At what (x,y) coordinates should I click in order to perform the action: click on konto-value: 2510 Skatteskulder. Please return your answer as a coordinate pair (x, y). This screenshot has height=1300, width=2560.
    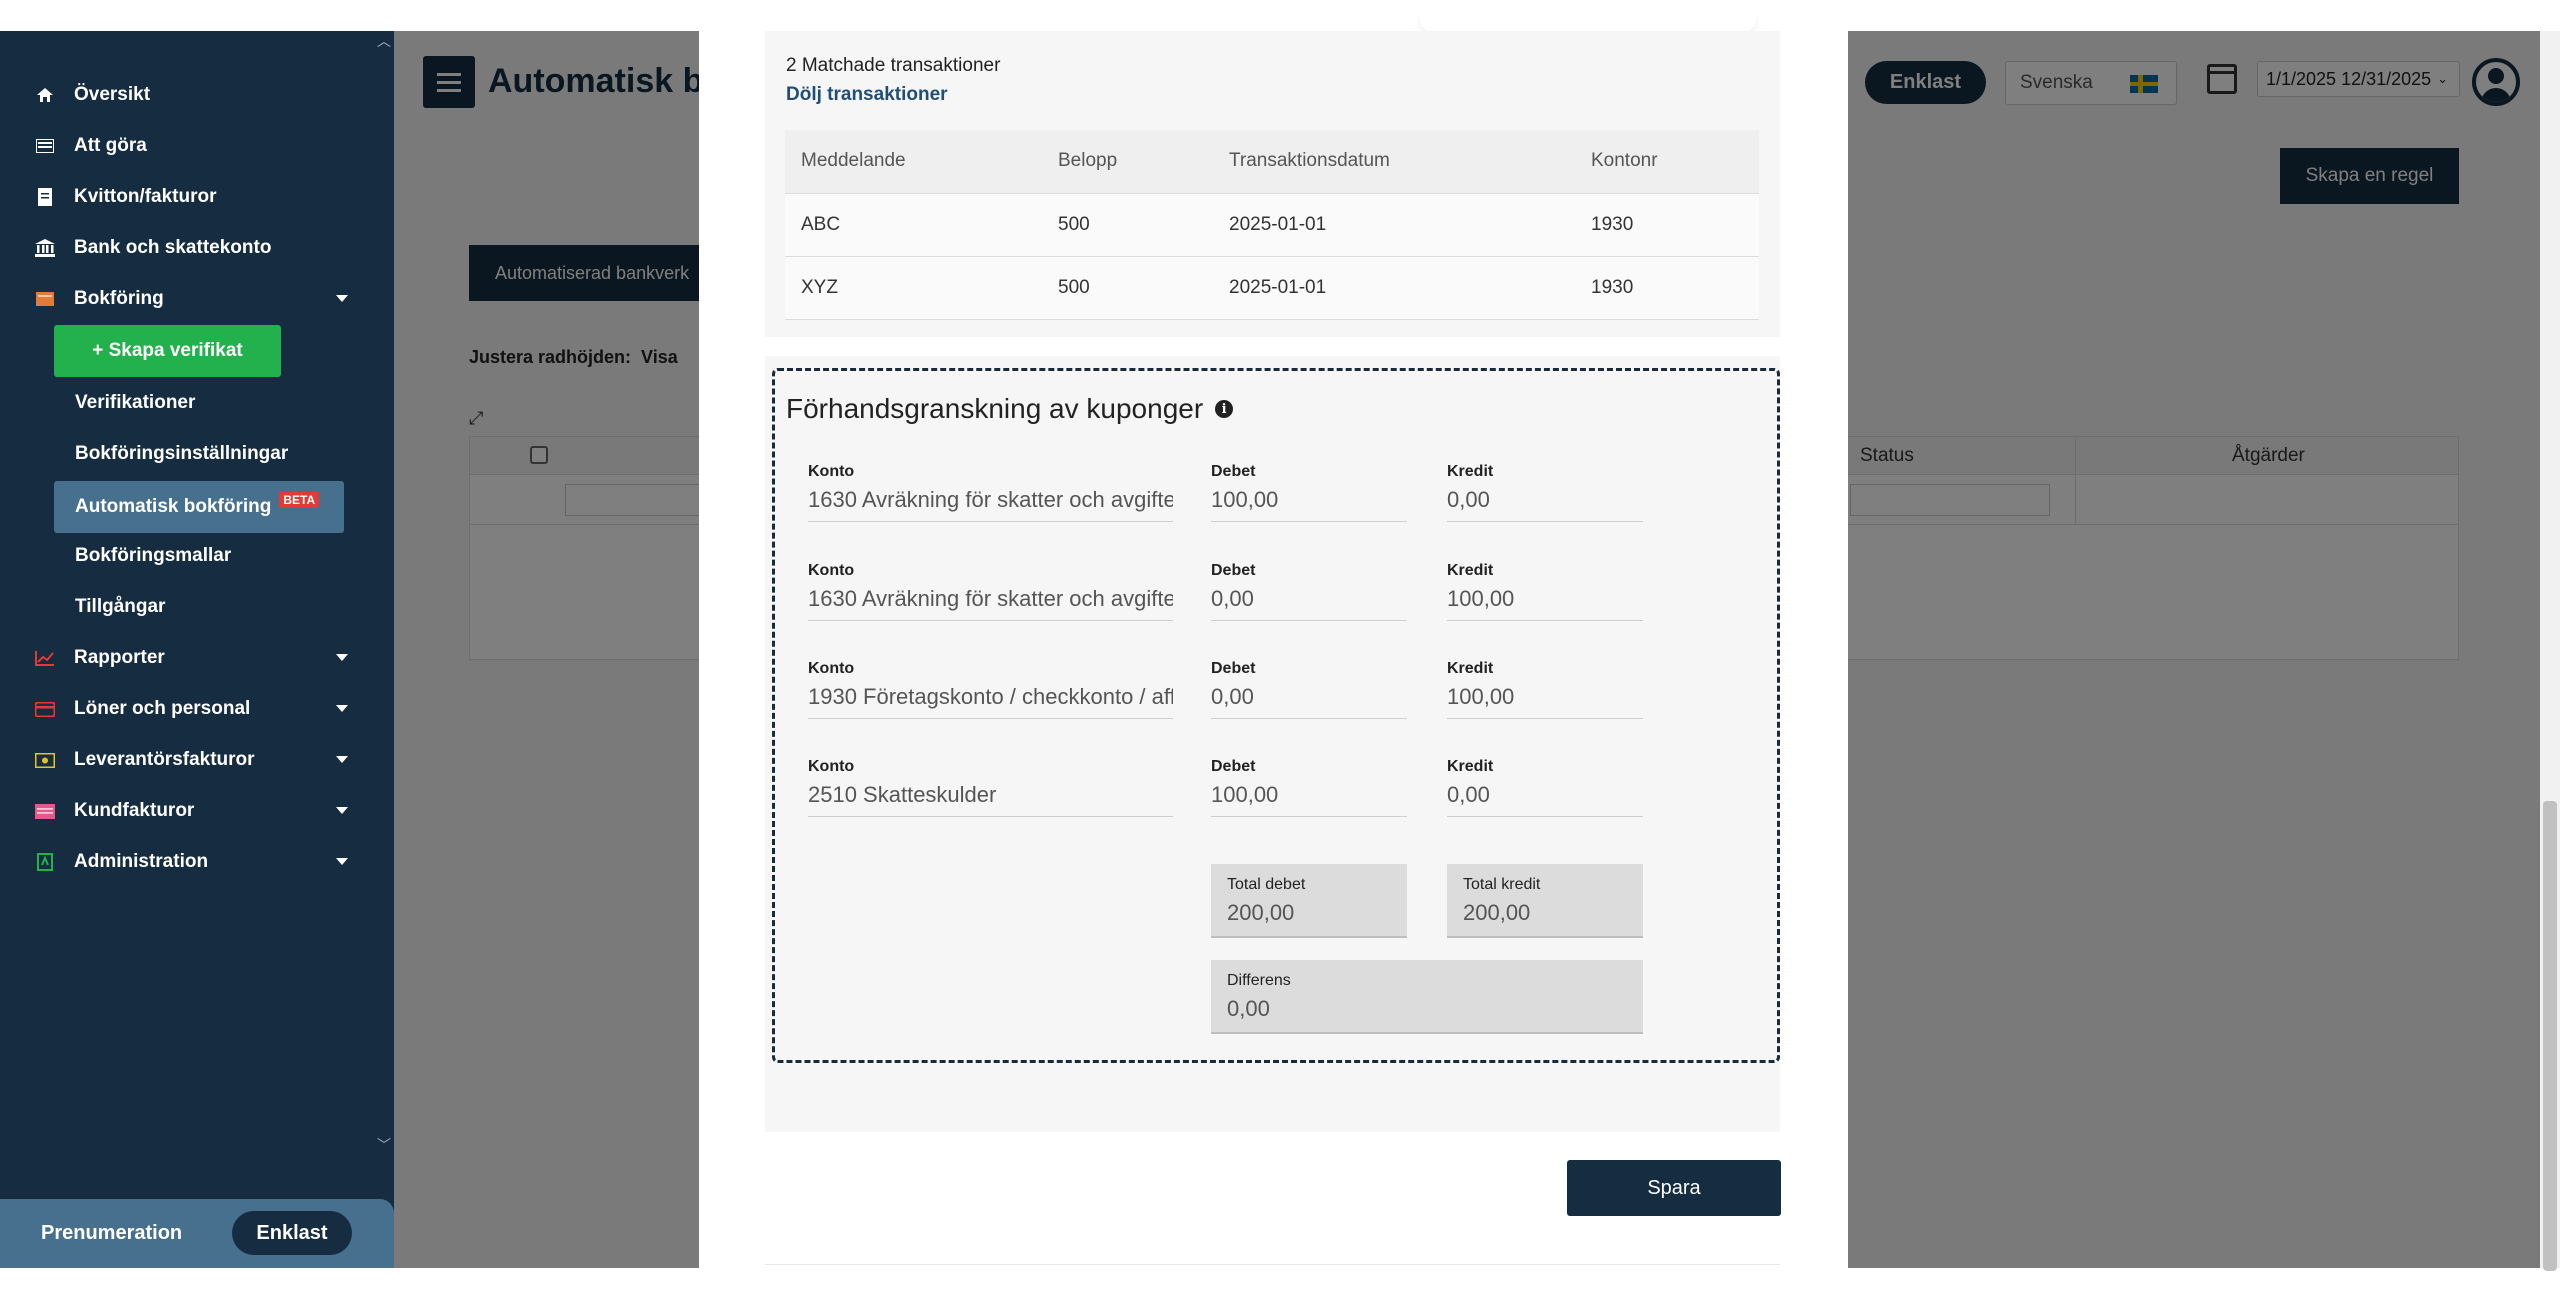
    Looking at the image, I should click on (990, 799).